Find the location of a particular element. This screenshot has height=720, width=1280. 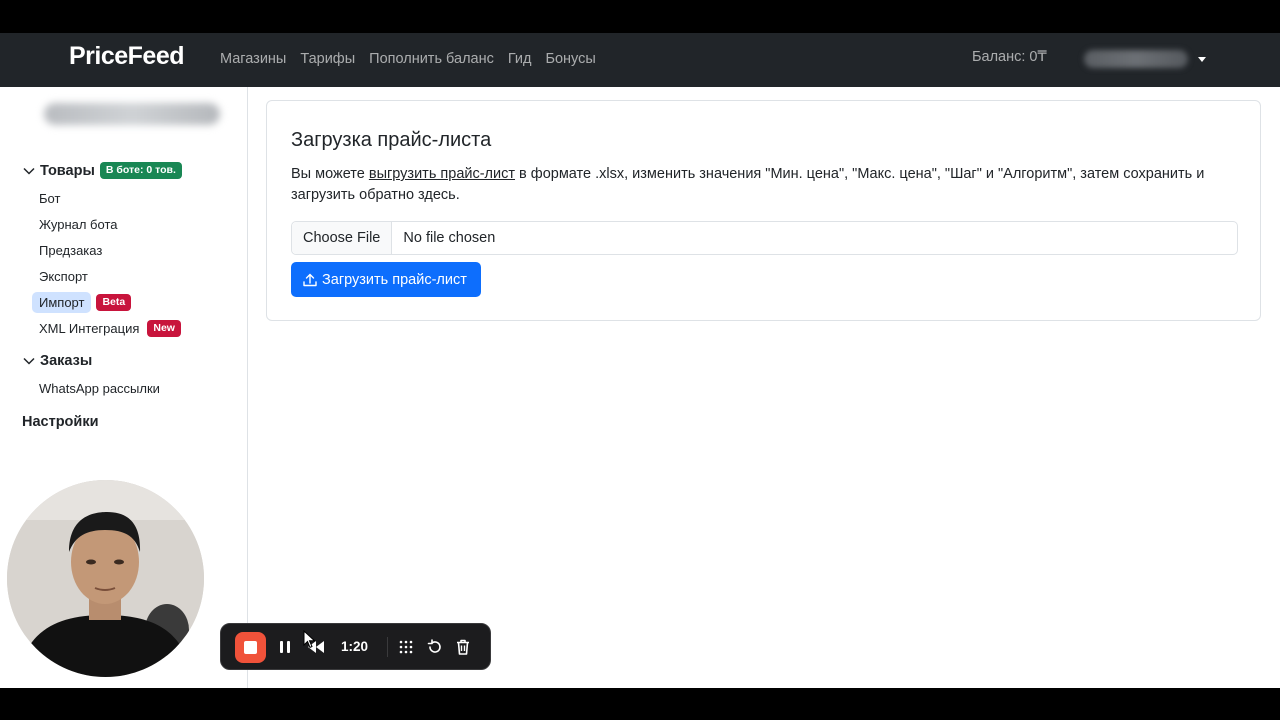

recording-timer: 1:20 is located at coordinates (355, 646).